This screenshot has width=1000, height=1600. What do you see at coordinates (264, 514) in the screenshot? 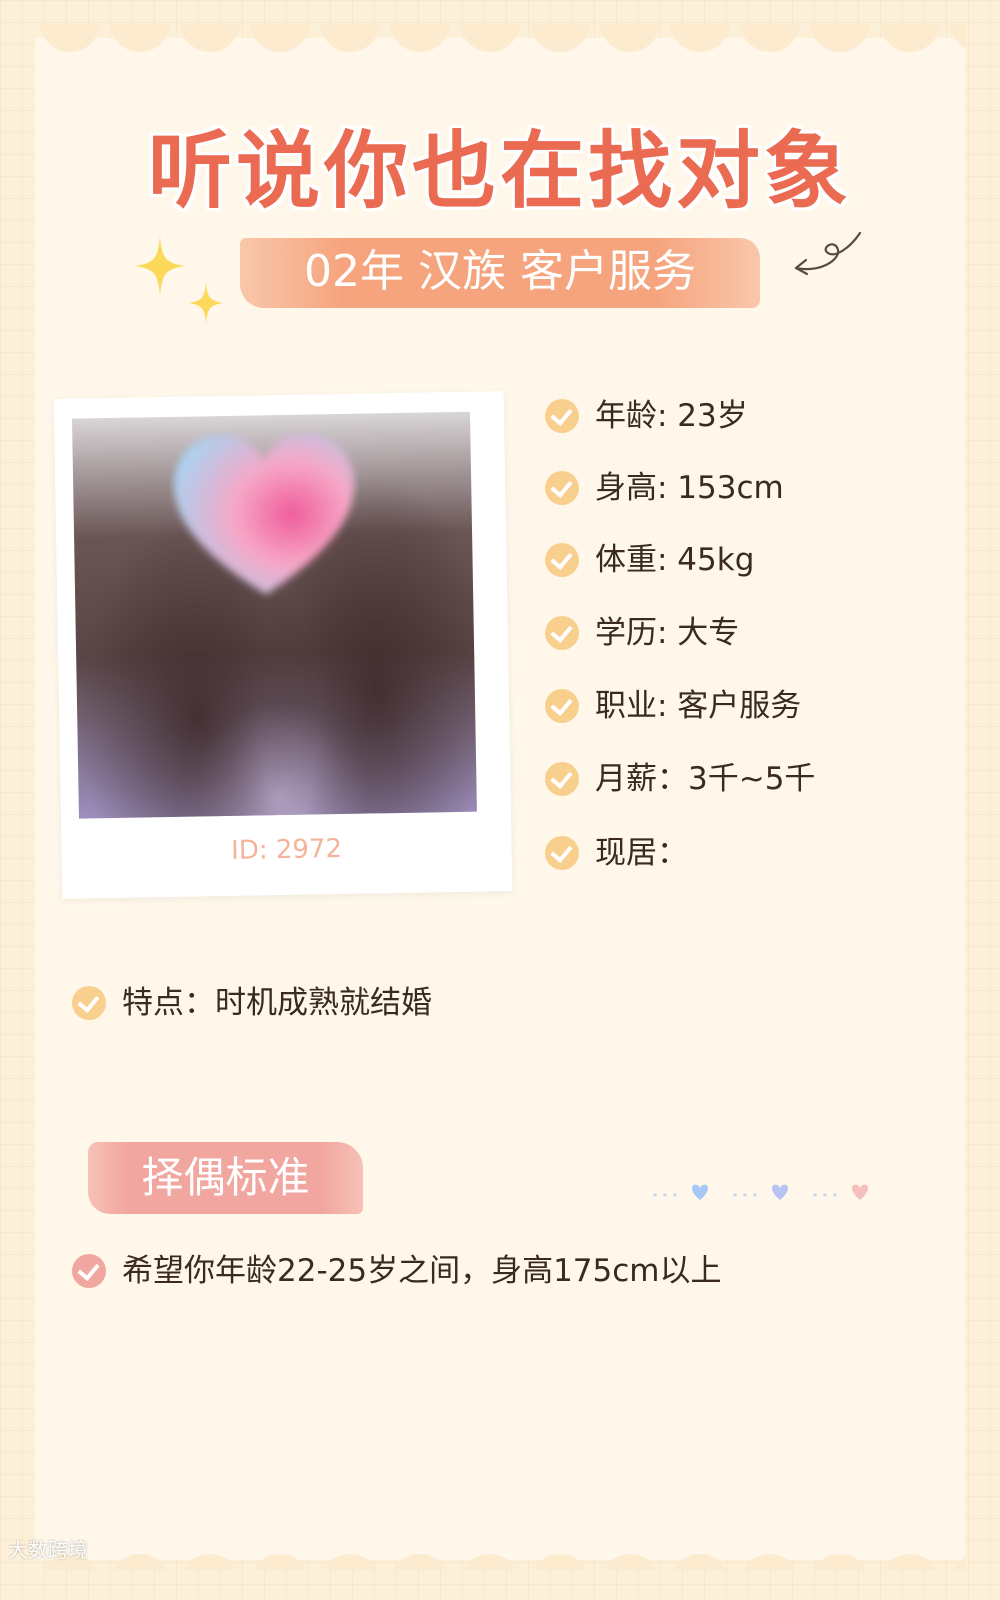
I see `heart-icon` at bounding box center [264, 514].